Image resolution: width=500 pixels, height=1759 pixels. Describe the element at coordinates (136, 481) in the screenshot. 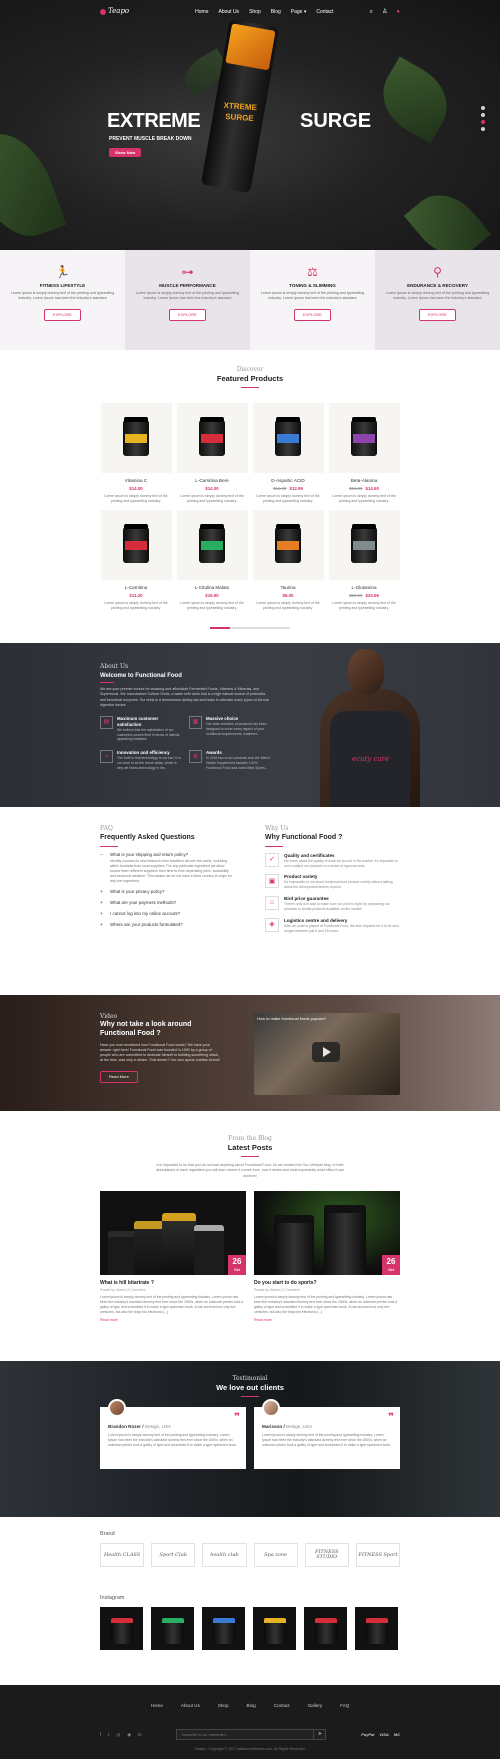

I see `product-name: Vitamina C` at that location.